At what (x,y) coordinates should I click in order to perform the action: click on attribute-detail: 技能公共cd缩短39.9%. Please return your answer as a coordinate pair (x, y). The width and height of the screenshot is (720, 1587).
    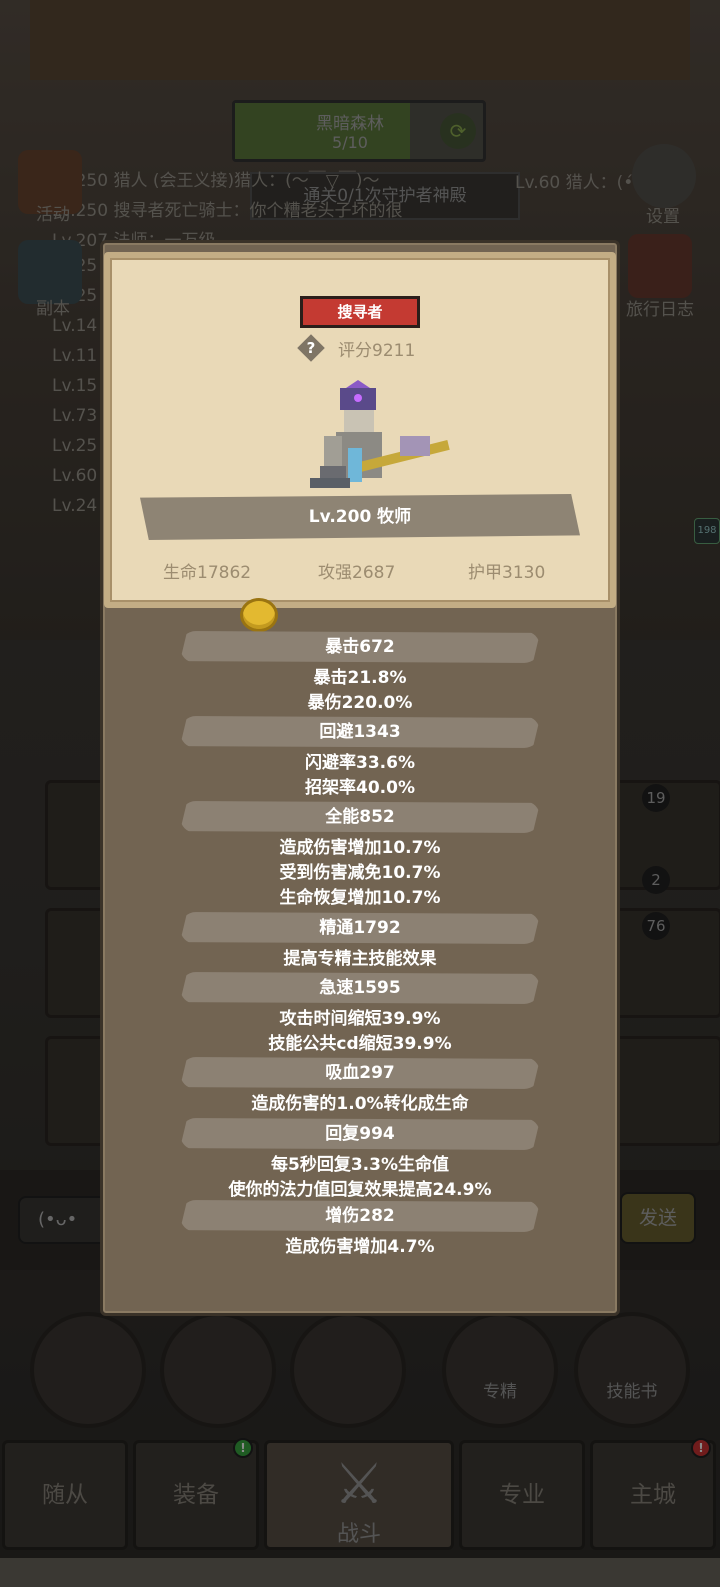
    Looking at the image, I should click on (360, 1044).